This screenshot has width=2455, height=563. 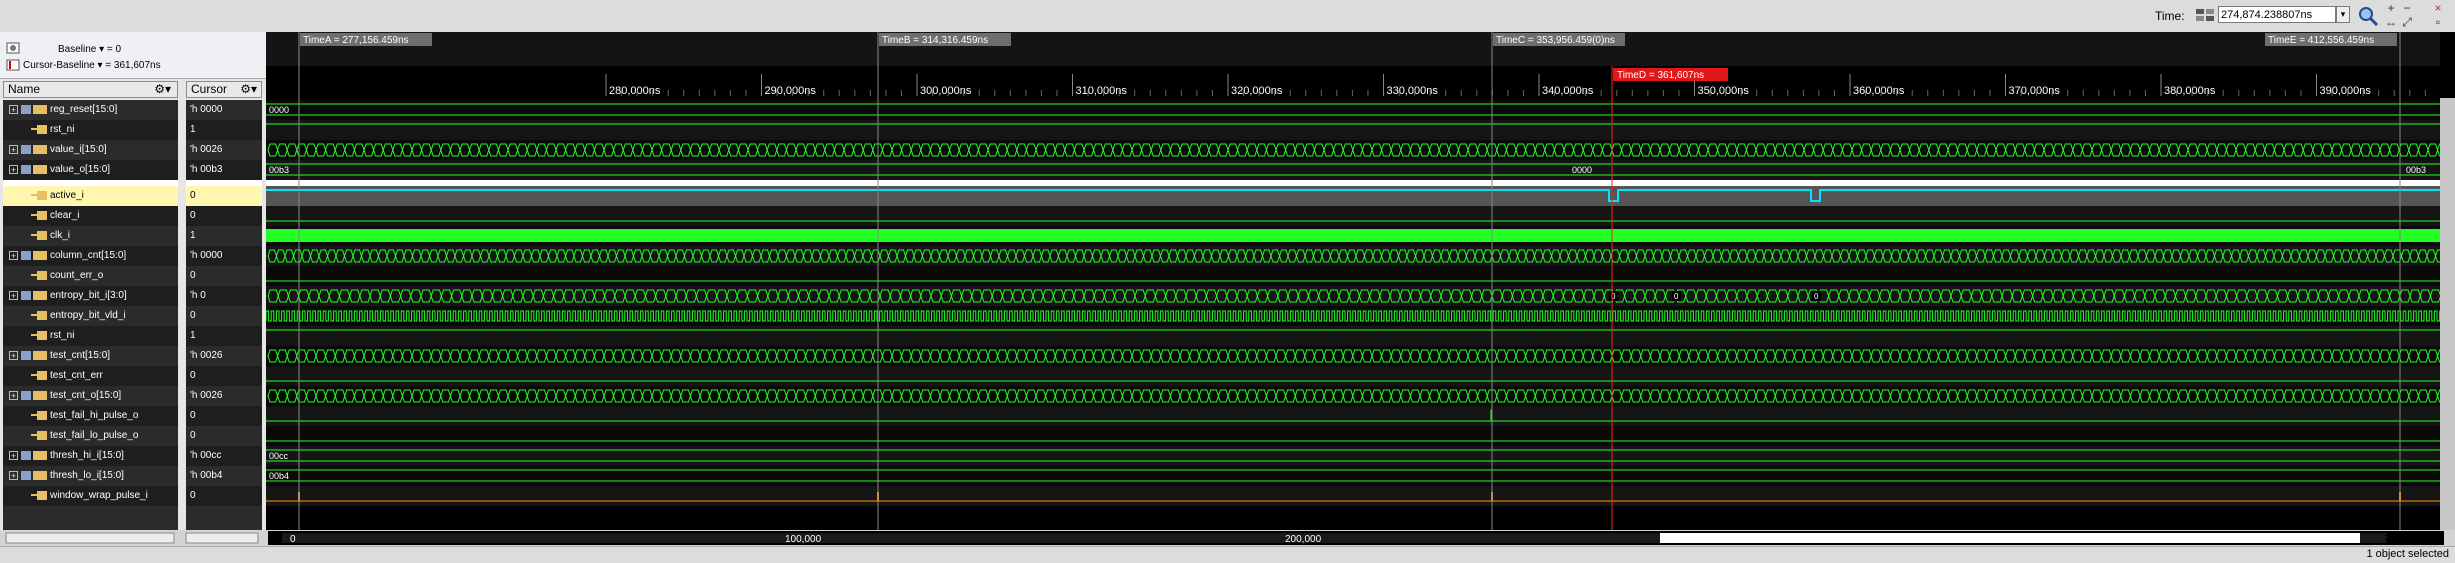 What do you see at coordinates (2438, 23) in the screenshot?
I see `restore-icon: ▫` at bounding box center [2438, 23].